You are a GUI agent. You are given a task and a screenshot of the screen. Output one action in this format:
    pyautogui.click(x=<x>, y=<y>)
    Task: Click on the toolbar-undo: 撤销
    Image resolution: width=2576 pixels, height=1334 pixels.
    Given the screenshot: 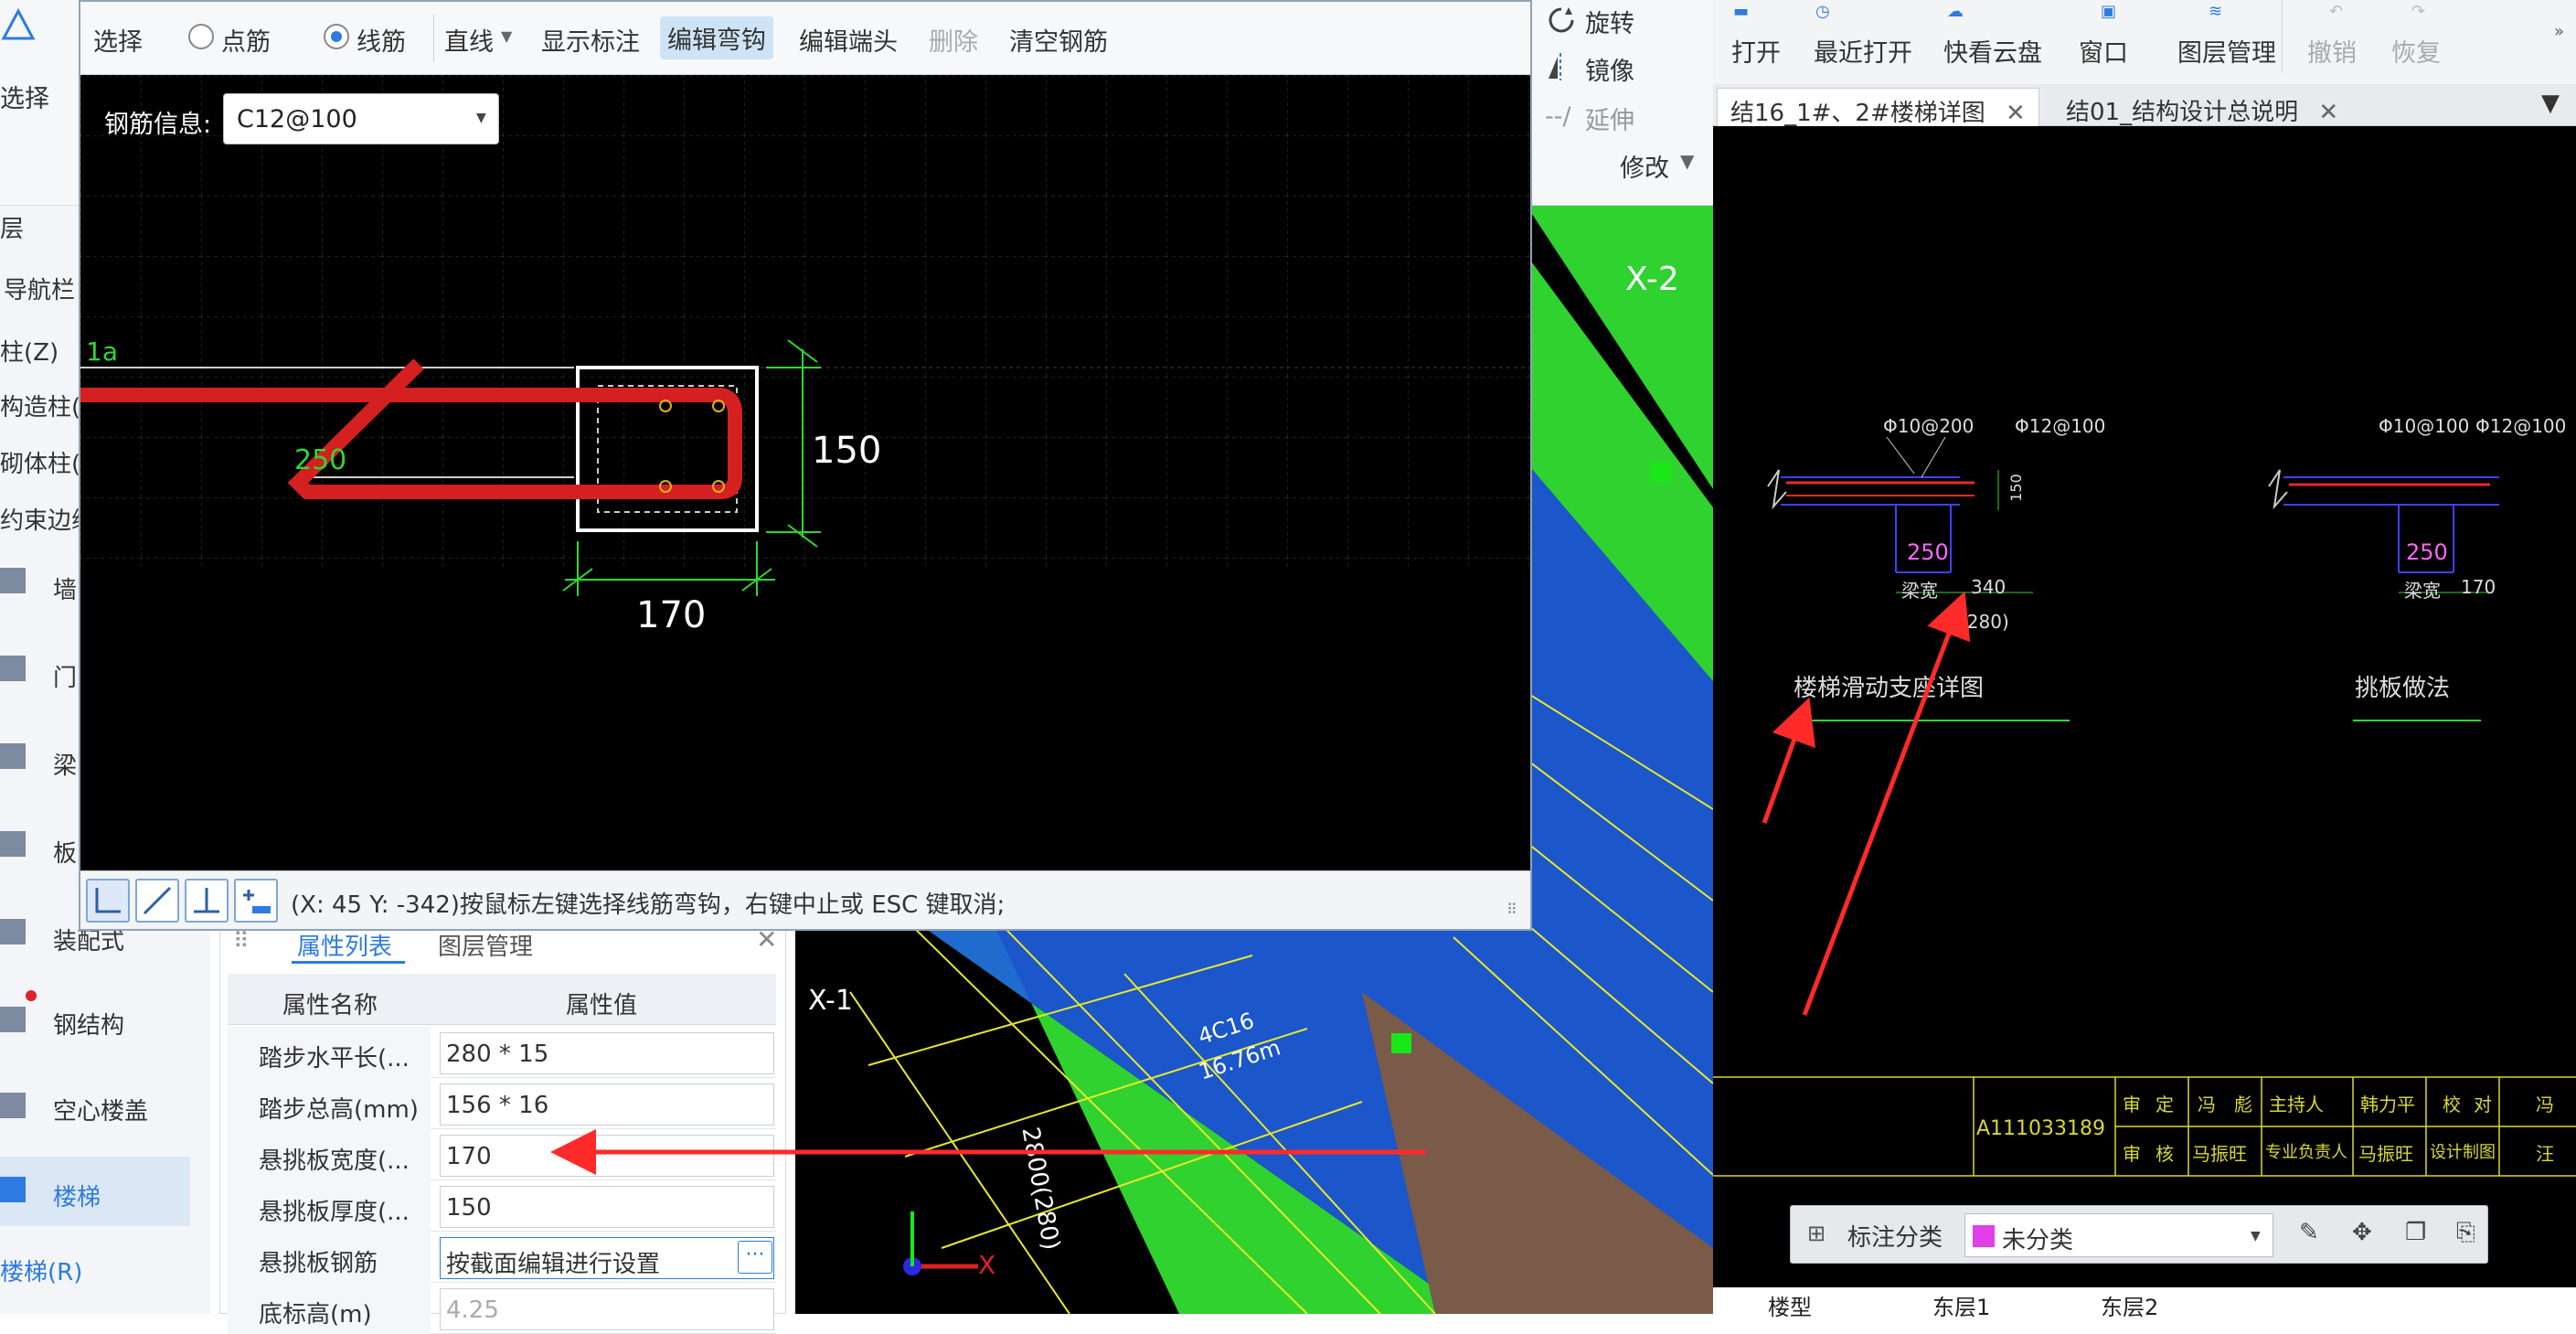 What is the action you would take?
    pyautogui.click(x=2332, y=51)
    